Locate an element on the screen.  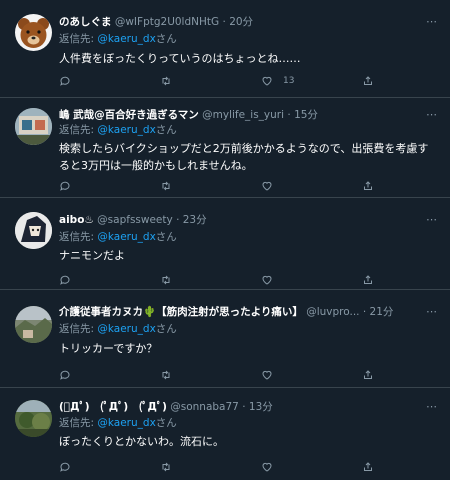
nature-avatar is located at coordinates (33, 418).